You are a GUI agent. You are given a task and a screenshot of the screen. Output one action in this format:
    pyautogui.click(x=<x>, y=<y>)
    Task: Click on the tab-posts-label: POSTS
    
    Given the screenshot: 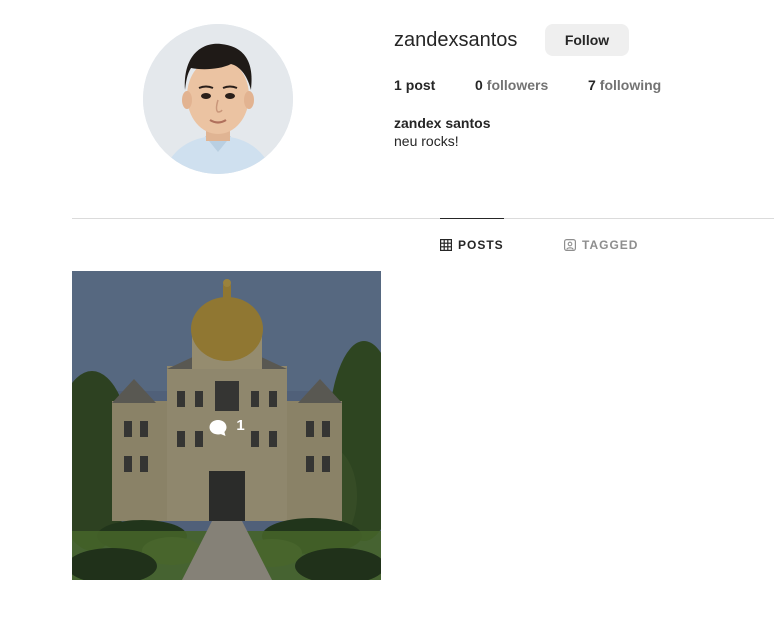 What is the action you would take?
    pyautogui.click(x=481, y=245)
    